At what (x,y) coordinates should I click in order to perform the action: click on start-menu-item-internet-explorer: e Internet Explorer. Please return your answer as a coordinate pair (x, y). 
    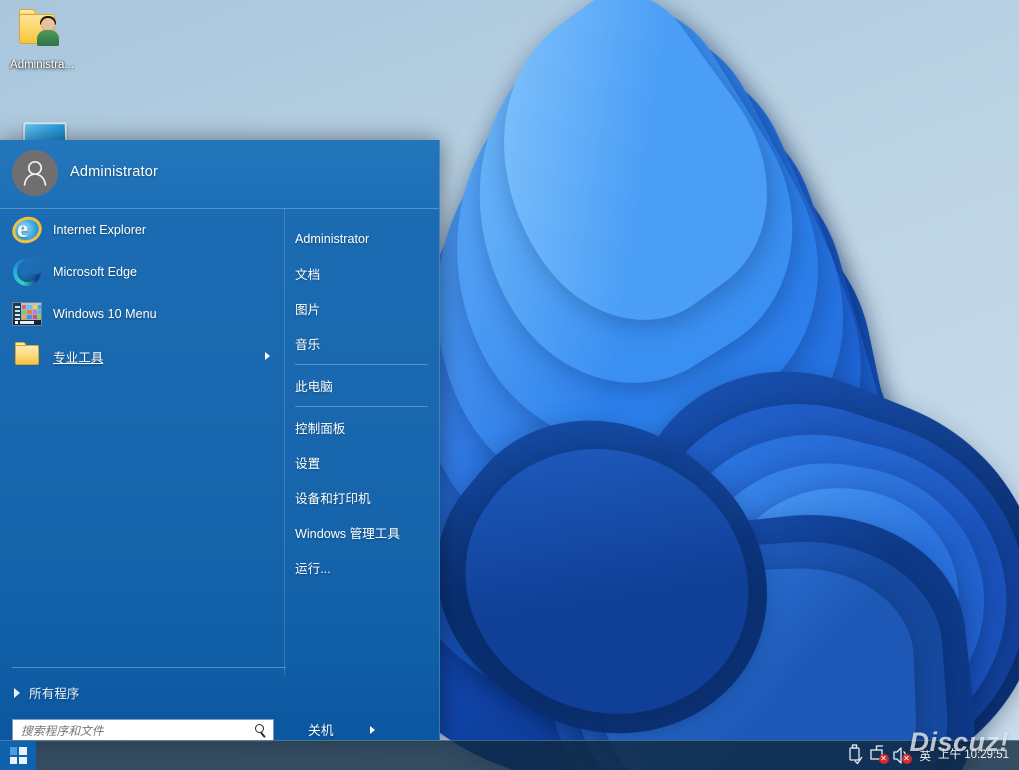
    Looking at the image, I should click on (142, 230).